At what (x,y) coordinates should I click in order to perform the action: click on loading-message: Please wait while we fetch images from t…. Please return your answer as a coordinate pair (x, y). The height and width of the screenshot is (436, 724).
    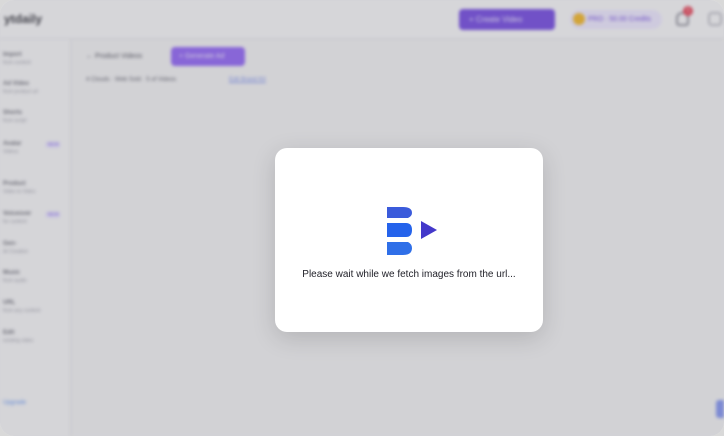
    Looking at the image, I should click on (409, 274).